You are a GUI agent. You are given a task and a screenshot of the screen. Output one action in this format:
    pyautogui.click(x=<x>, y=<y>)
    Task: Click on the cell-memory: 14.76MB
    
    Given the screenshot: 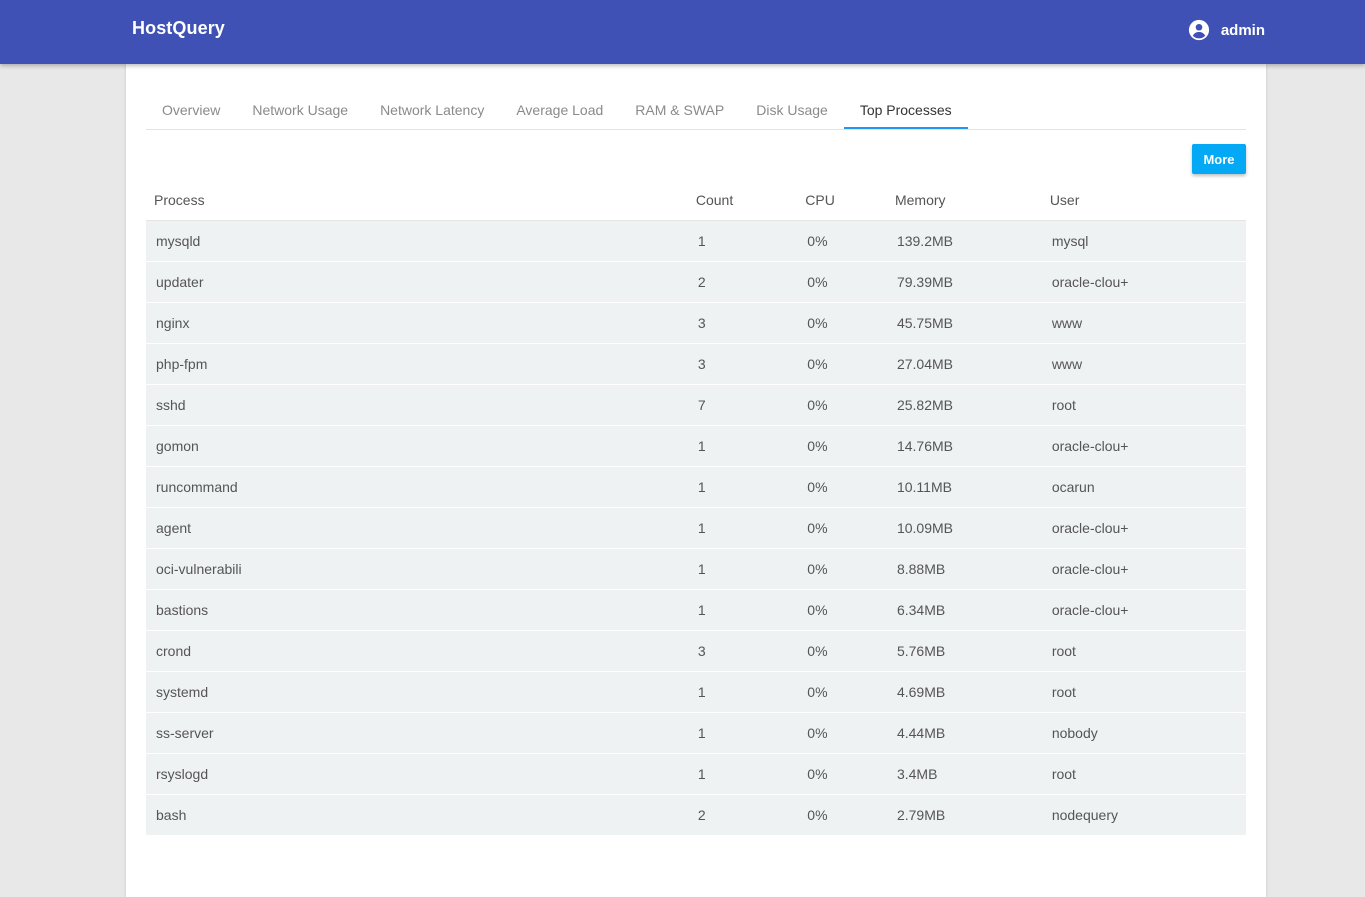 What is the action you would take?
    pyautogui.click(x=972, y=446)
    